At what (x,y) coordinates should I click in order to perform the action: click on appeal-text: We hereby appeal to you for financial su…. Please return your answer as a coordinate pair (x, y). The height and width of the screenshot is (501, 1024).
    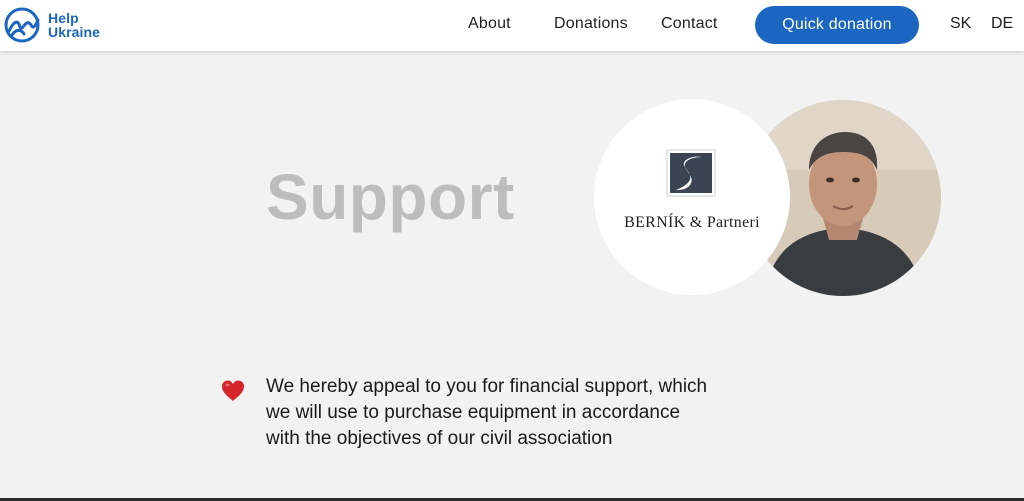
    Looking at the image, I should click on (526, 413).